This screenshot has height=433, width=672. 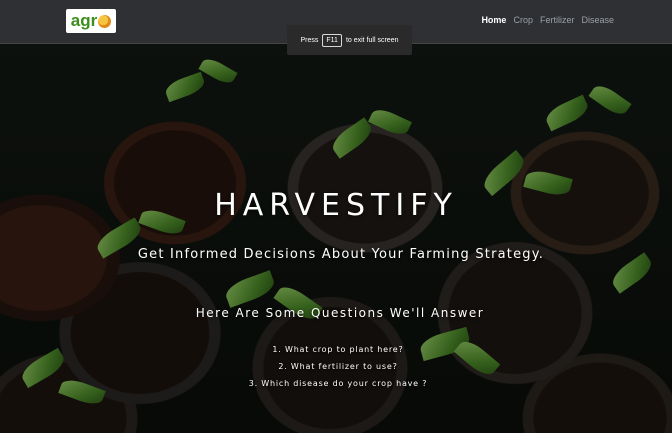 I want to click on brand-text: agr, so click(x=84, y=20).